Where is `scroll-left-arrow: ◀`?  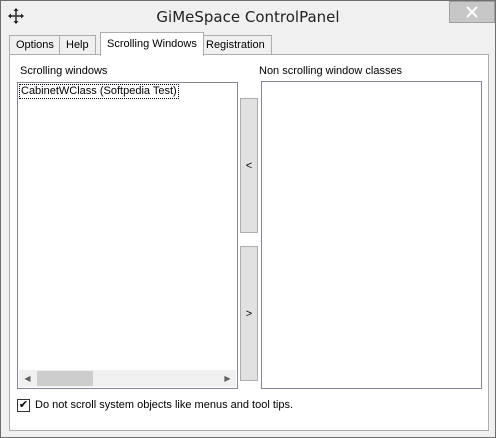 scroll-left-arrow: ◀ is located at coordinates (27, 378).